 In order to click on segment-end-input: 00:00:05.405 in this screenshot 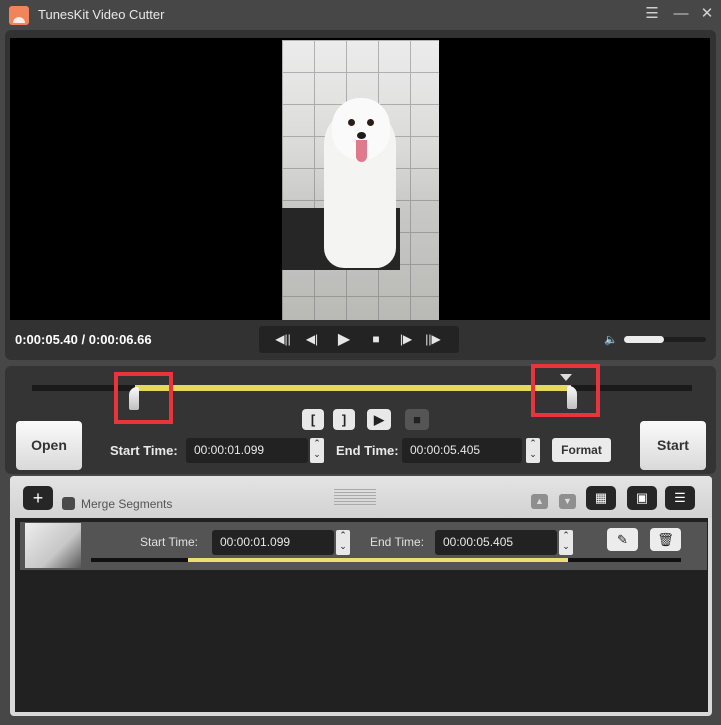, I will do `click(496, 542)`.